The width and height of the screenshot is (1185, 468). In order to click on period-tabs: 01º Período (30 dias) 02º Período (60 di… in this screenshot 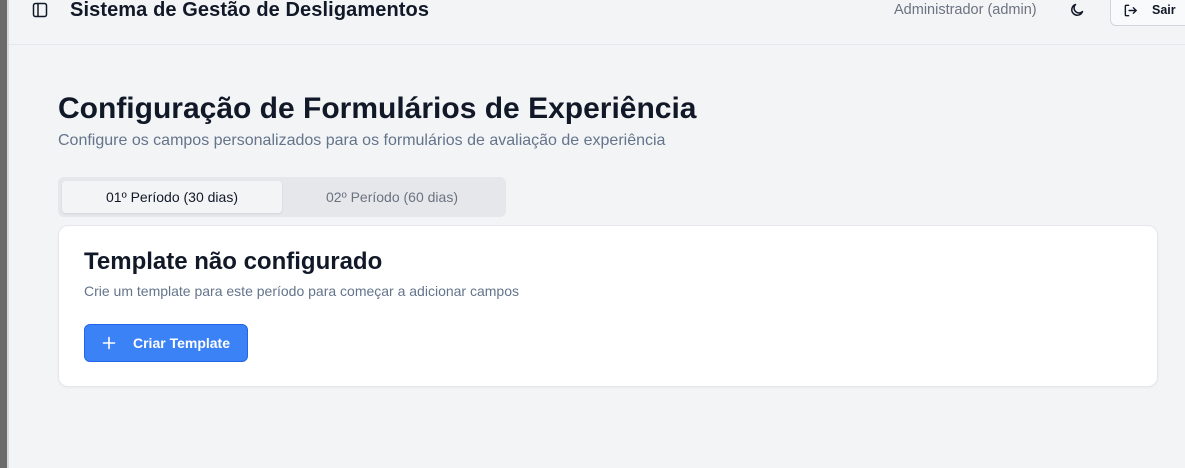, I will do `click(282, 197)`.